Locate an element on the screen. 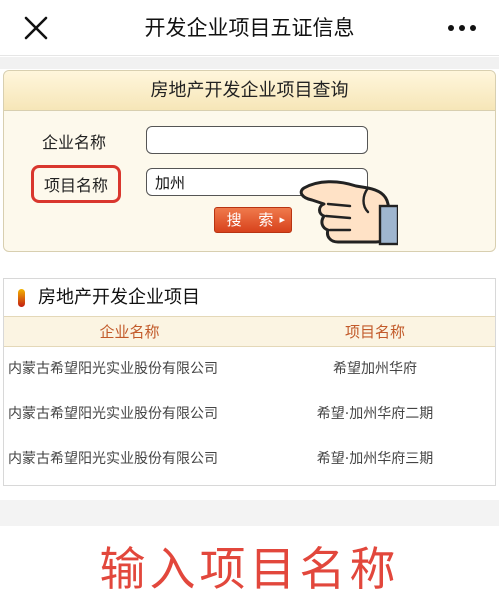 The width and height of the screenshot is (499, 613). project-name-label: 项目名称 is located at coordinates (76, 184).